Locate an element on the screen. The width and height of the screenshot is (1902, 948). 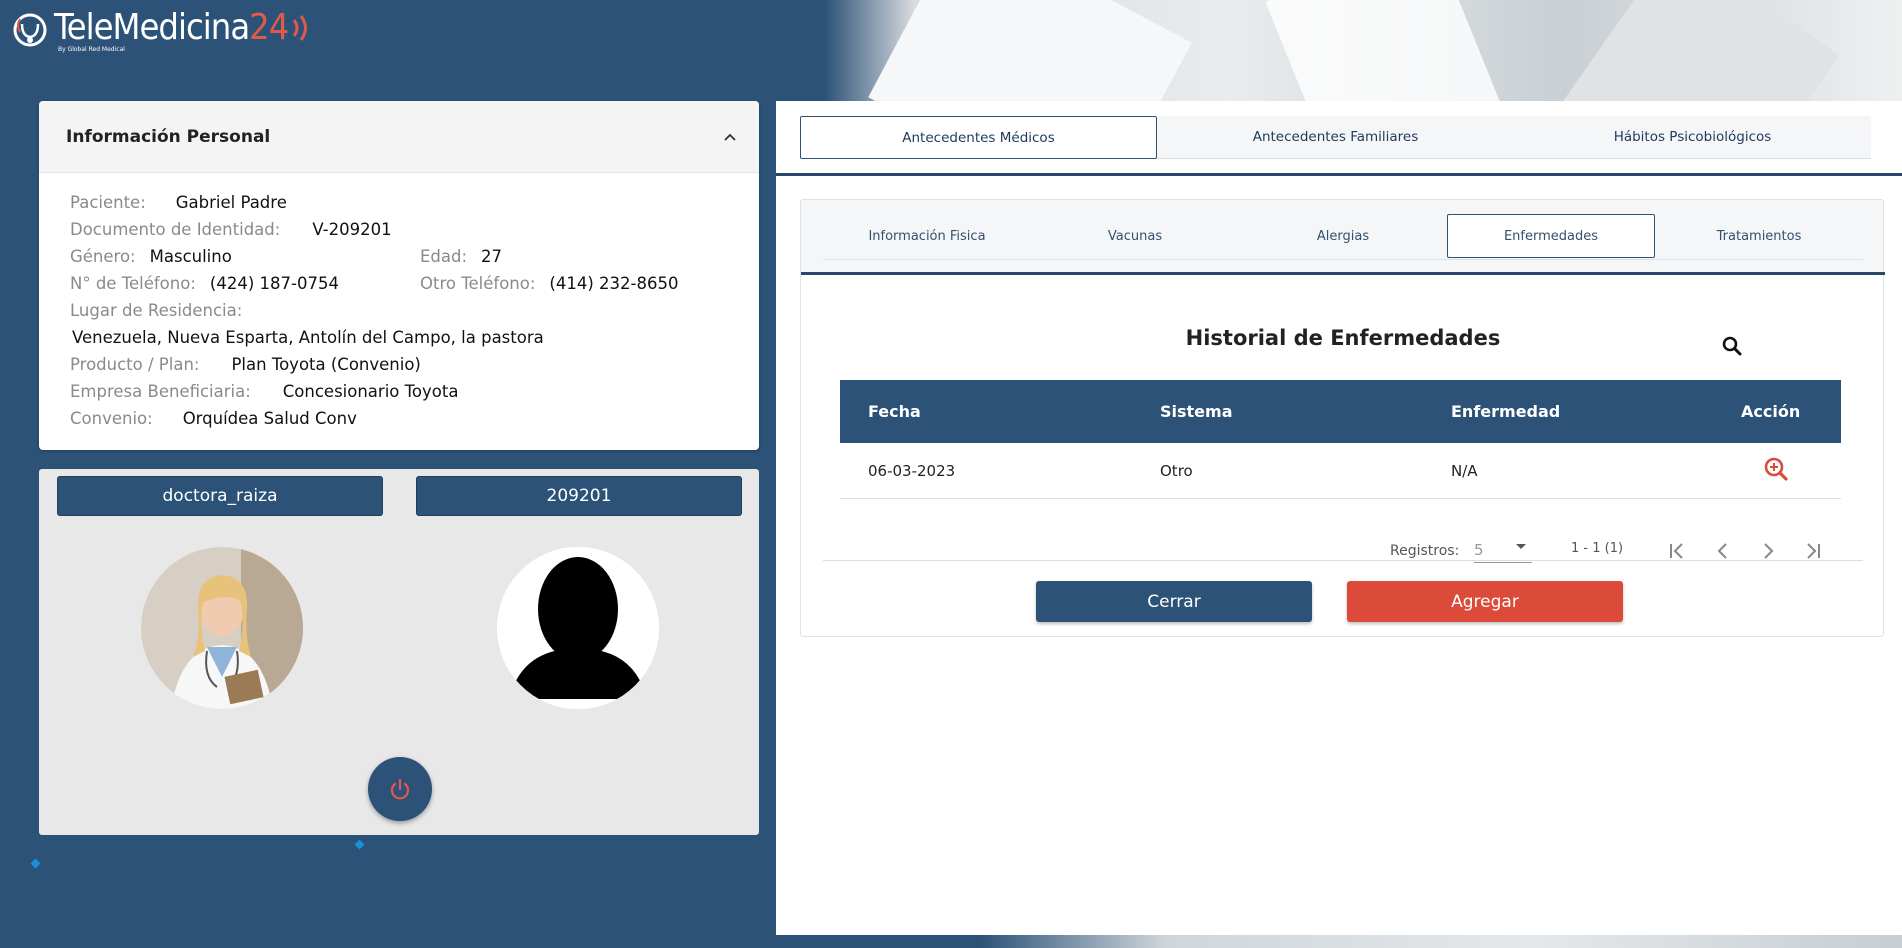
tab-habitos-psicobiologicos: Hábitos Psicobiológicos is located at coordinates (1692, 137).